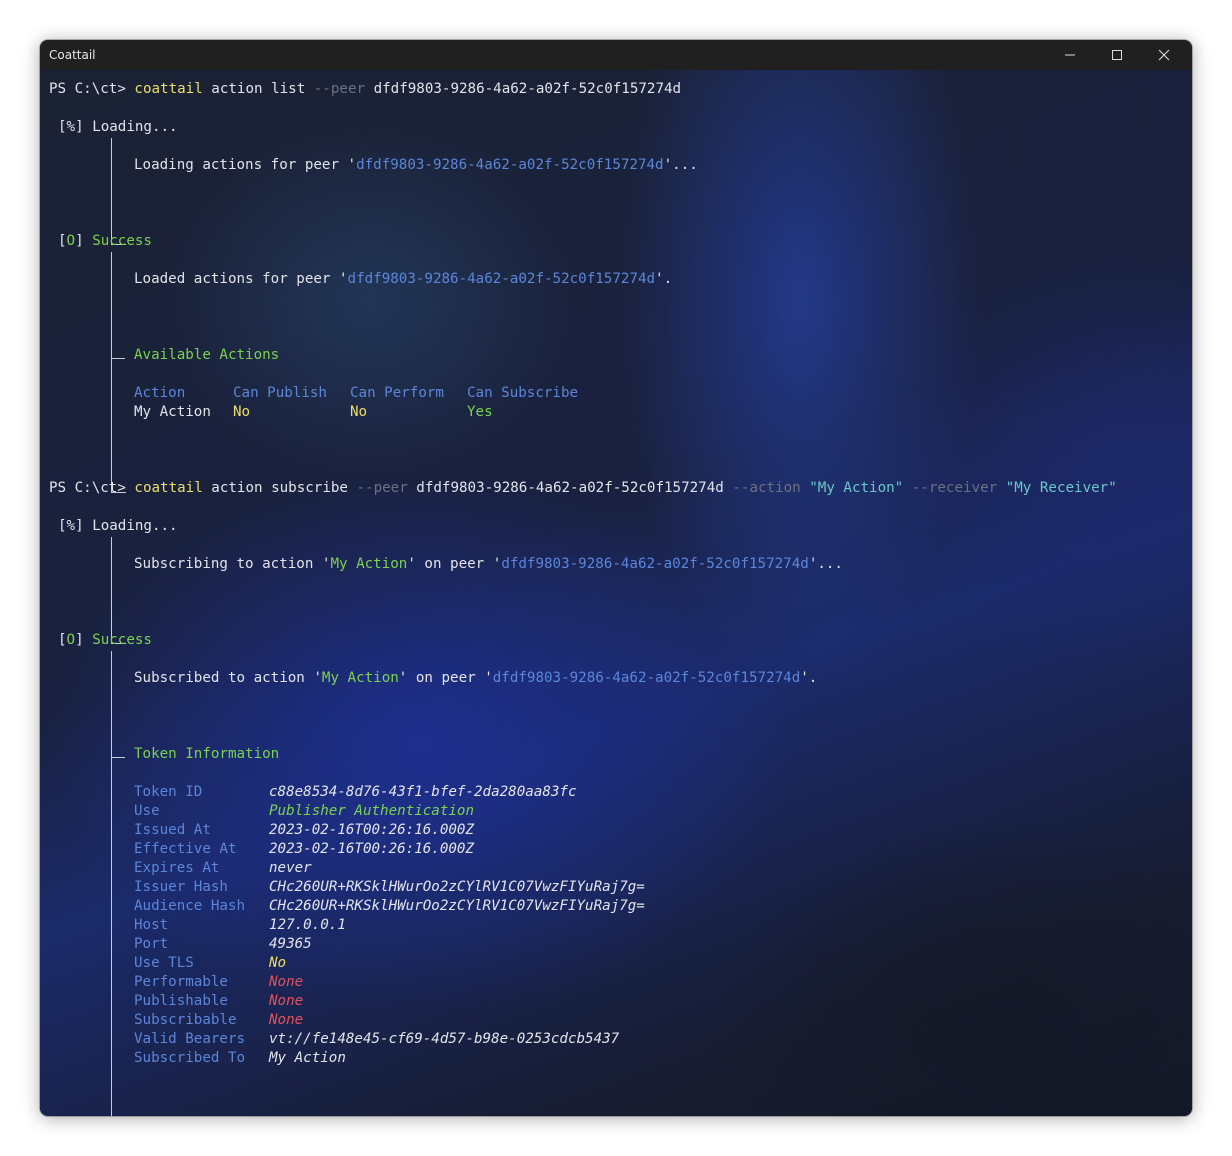 The image size is (1232, 1156). I want to click on token-key: Valid Bearers, so click(190, 1039).